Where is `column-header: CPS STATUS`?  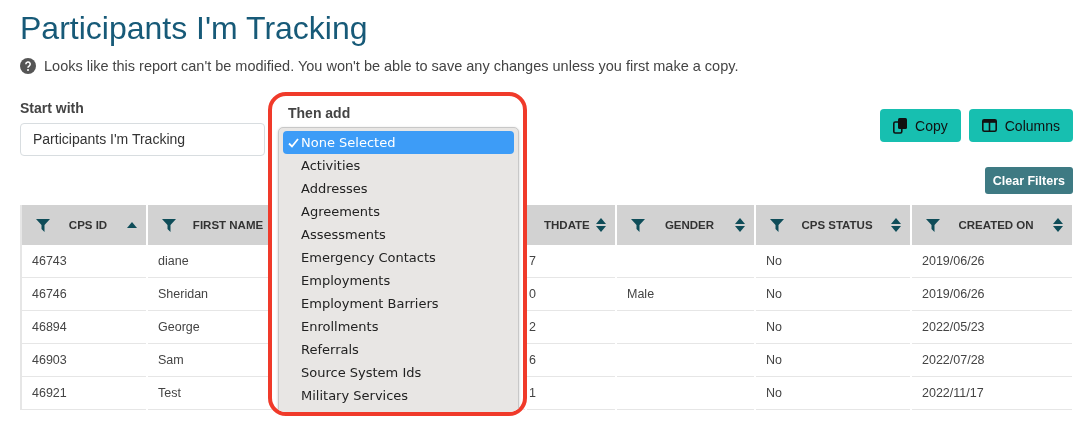 column-header: CPS STATUS is located at coordinates (833, 225).